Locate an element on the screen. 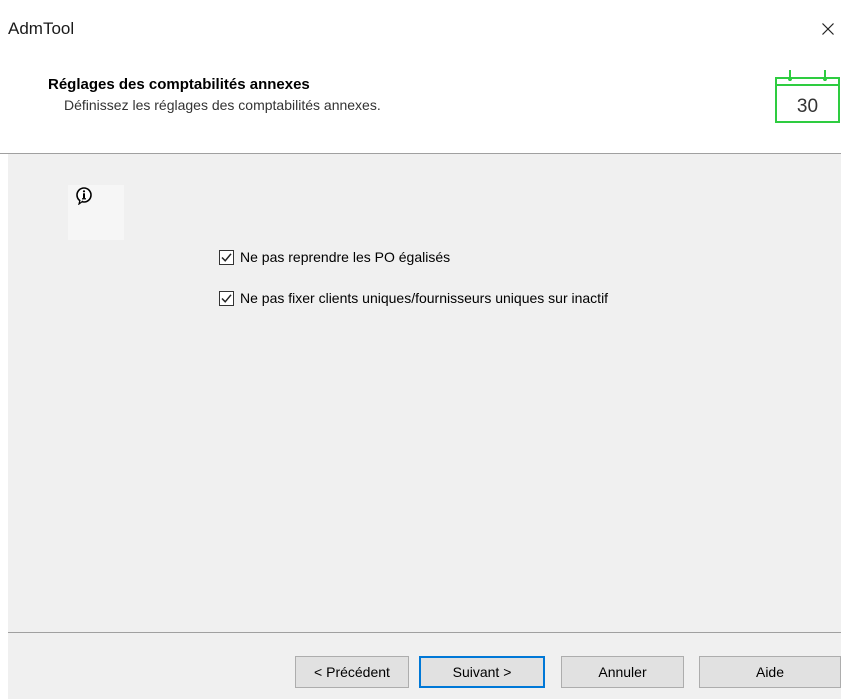 The width and height of the screenshot is (841, 699). checkbox-skip-po-matched is located at coordinates (226, 257).